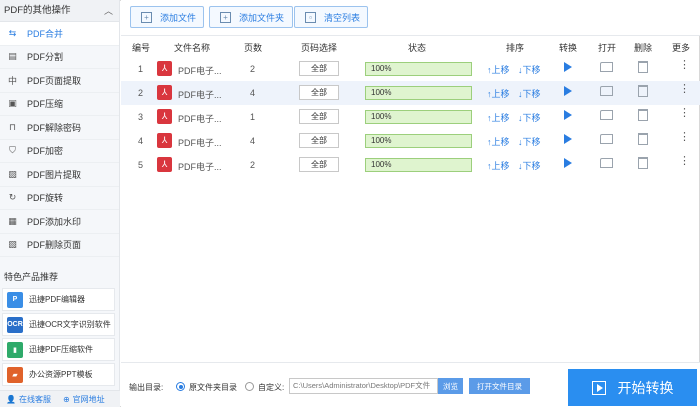 This screenshot has height=407, width=700. I want to click on clear-list-button: ▫ 清空列表, so click(331, 17).